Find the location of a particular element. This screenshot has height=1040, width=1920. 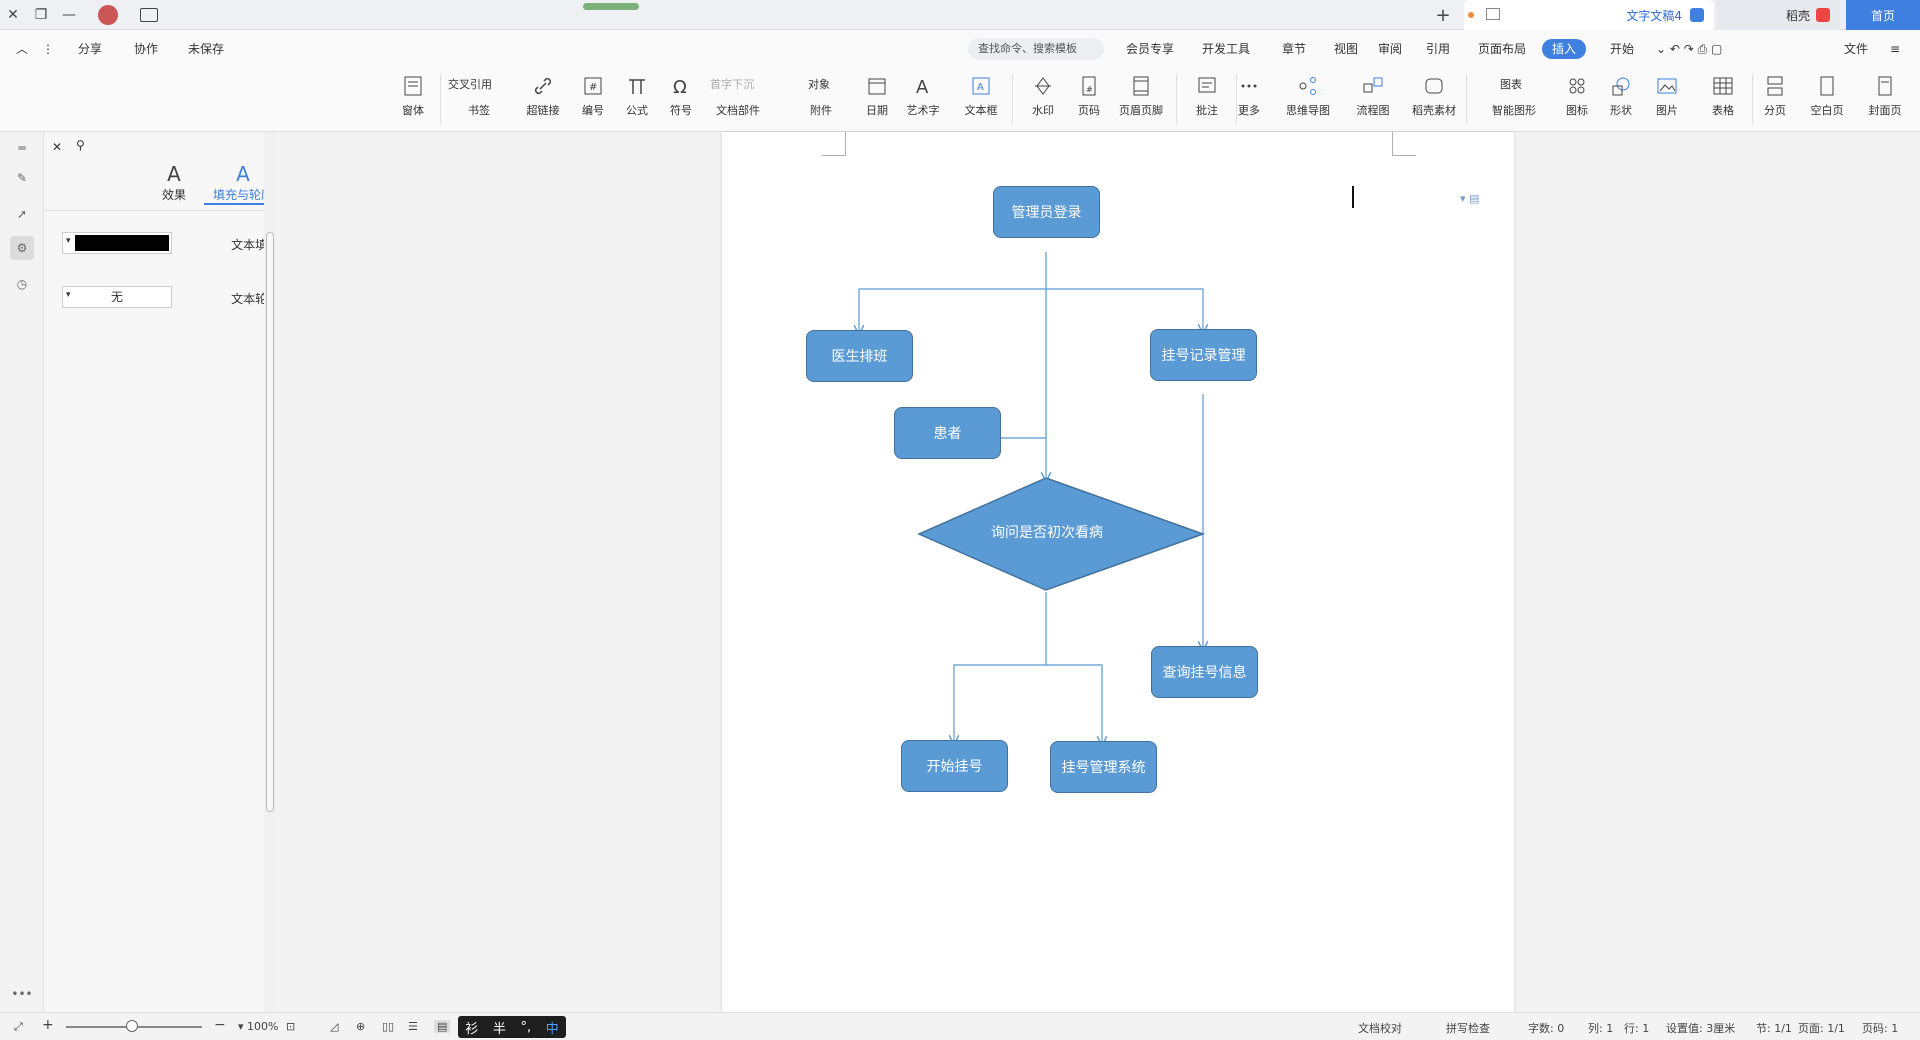

collapse-ribbon-icon: ︿ is located at coordinates (22, 49).